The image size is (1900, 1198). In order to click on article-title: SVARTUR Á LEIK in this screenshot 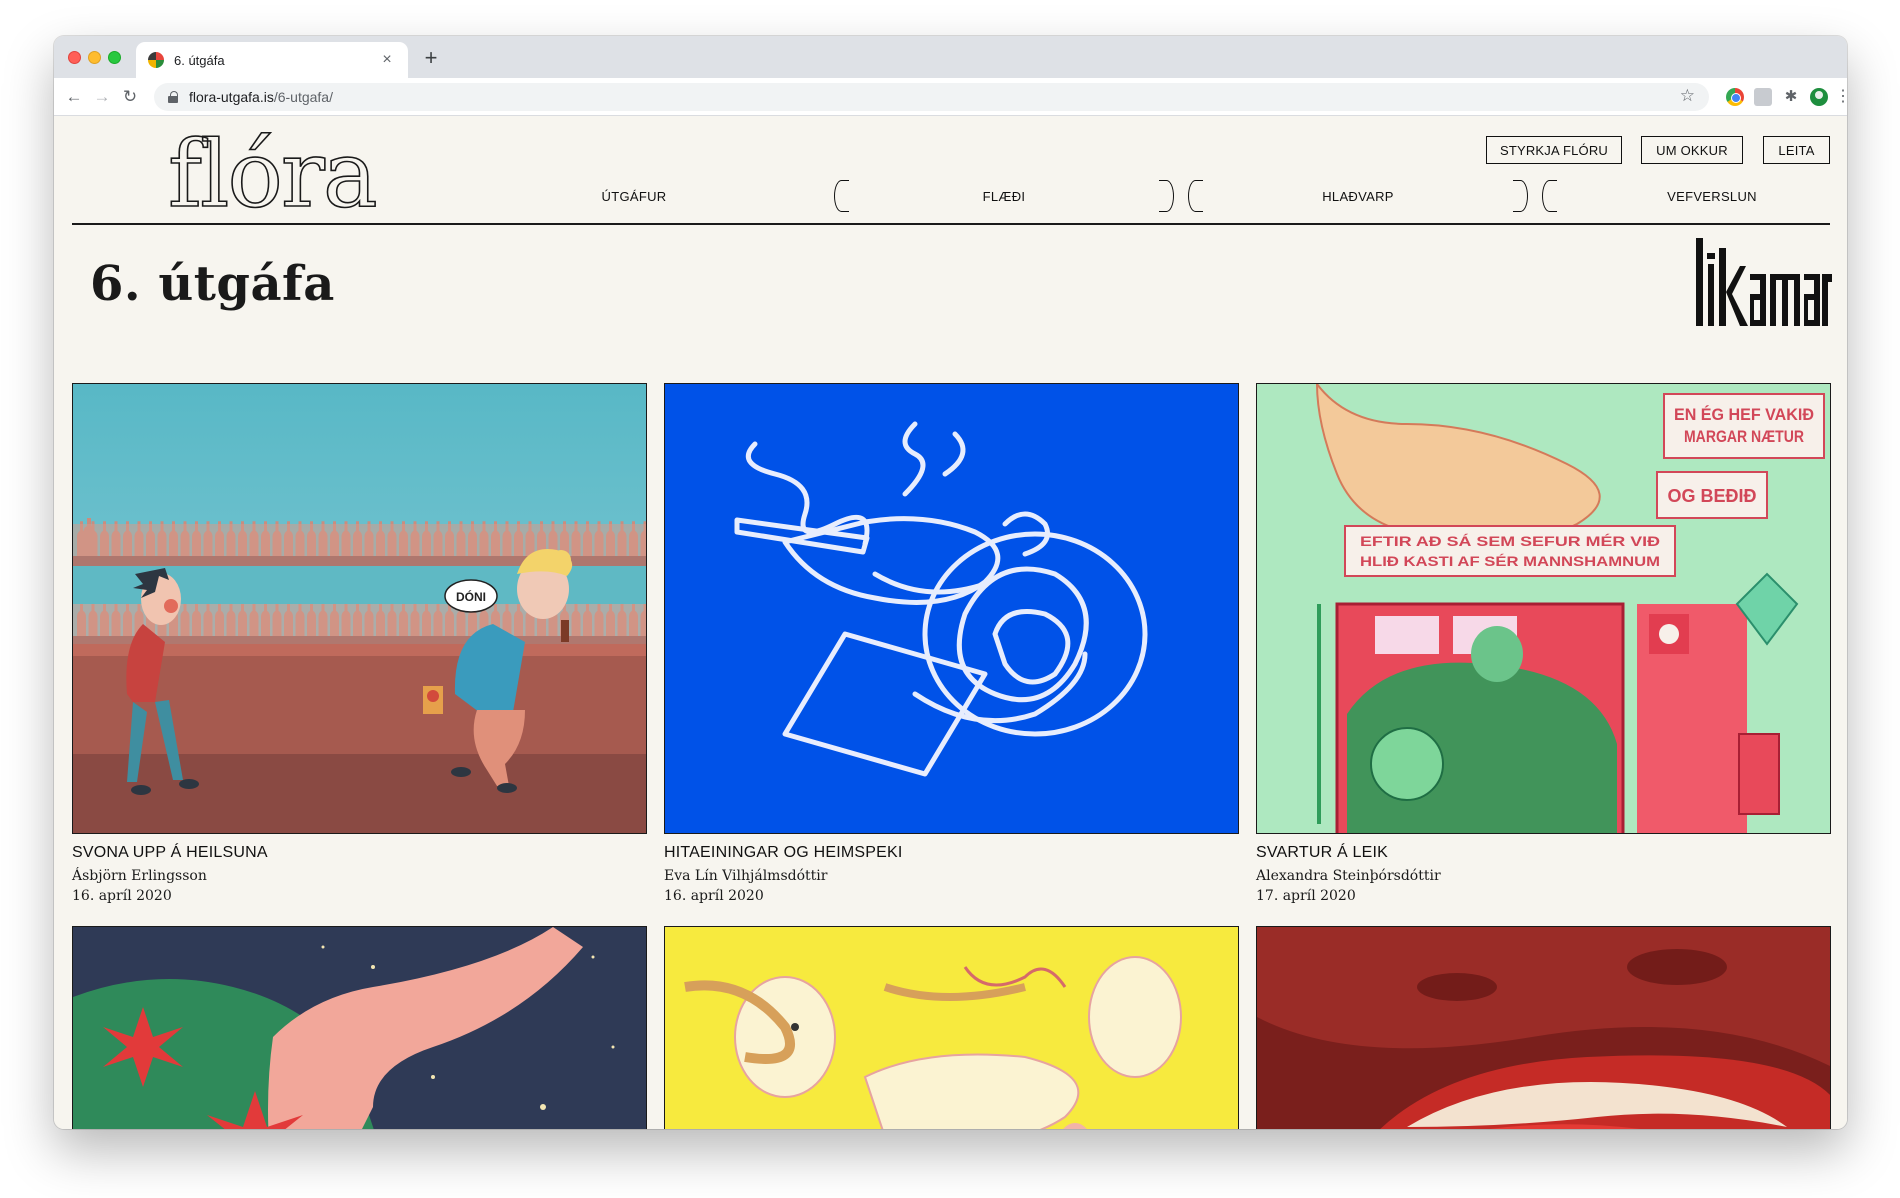, I will do `click(1543, 853)`.